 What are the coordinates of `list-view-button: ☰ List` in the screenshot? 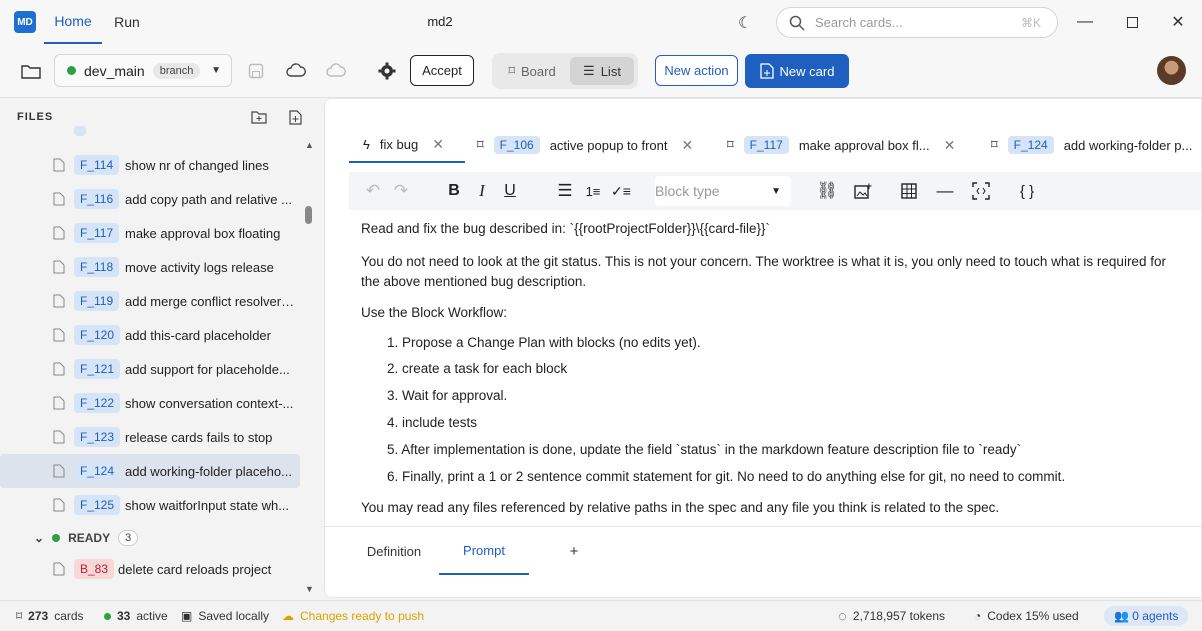 It's located at (602, 71).